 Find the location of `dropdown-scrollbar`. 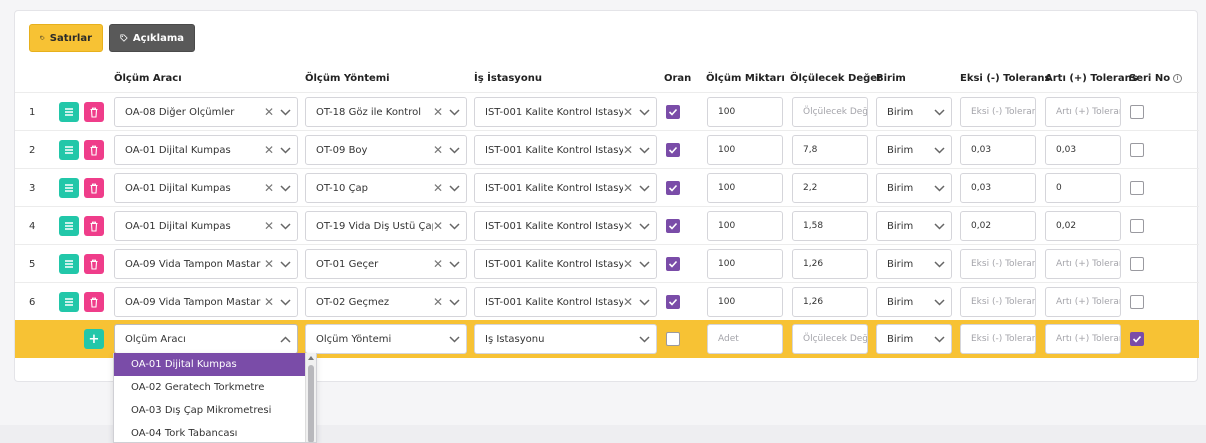

dropdown-scrollbar is located at coordinates (310, 397).